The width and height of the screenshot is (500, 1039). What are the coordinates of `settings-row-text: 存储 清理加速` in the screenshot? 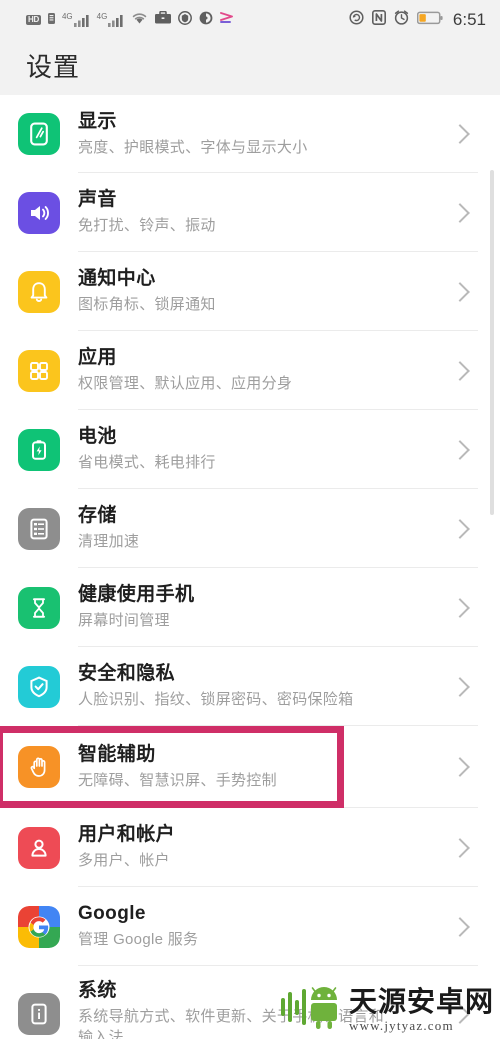 It's located at (263, 528).